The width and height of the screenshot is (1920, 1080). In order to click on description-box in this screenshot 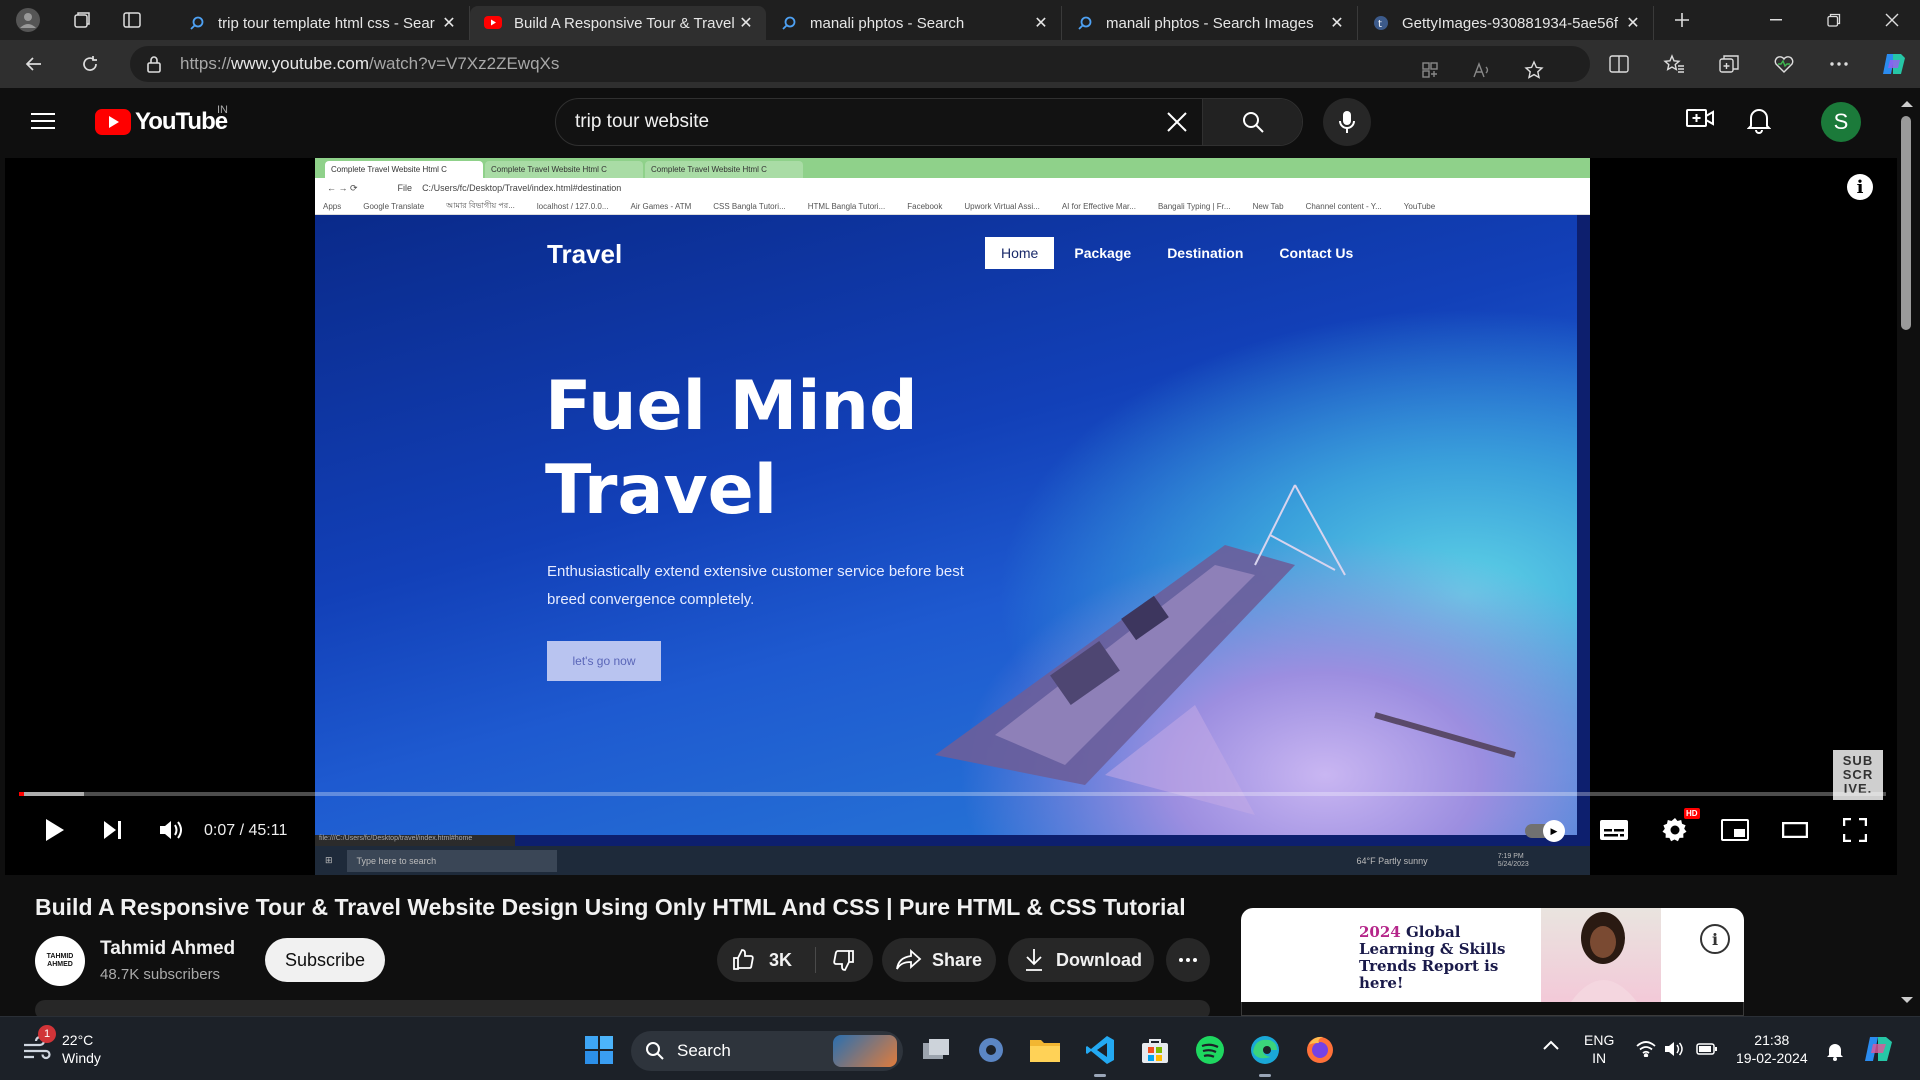, I will do `click(622, 1008)`.